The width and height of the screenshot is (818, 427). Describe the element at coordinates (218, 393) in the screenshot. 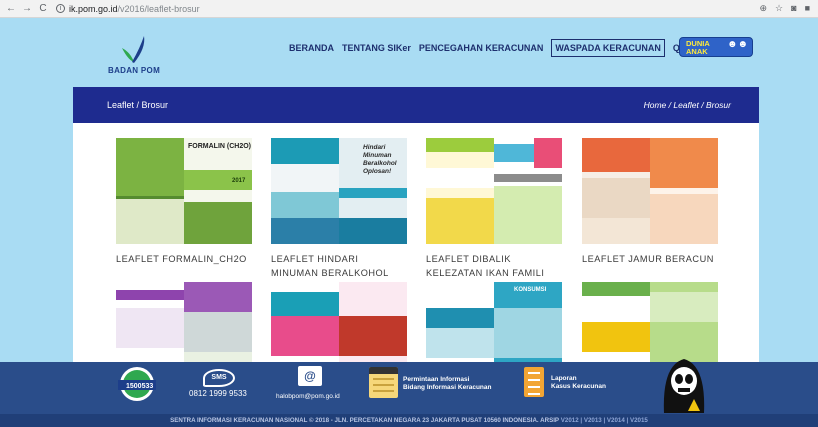

I see `sms-number: 0812 1999 9533` at that location.